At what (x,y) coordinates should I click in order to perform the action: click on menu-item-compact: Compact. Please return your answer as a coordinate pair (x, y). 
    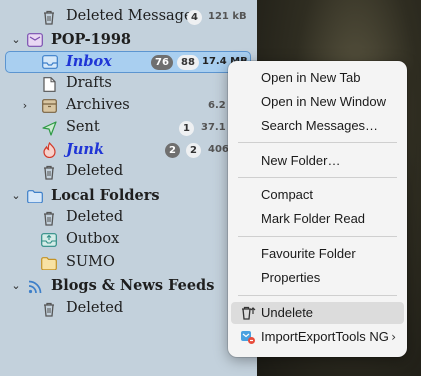
    Looking at the image, I should click on (317, 195).